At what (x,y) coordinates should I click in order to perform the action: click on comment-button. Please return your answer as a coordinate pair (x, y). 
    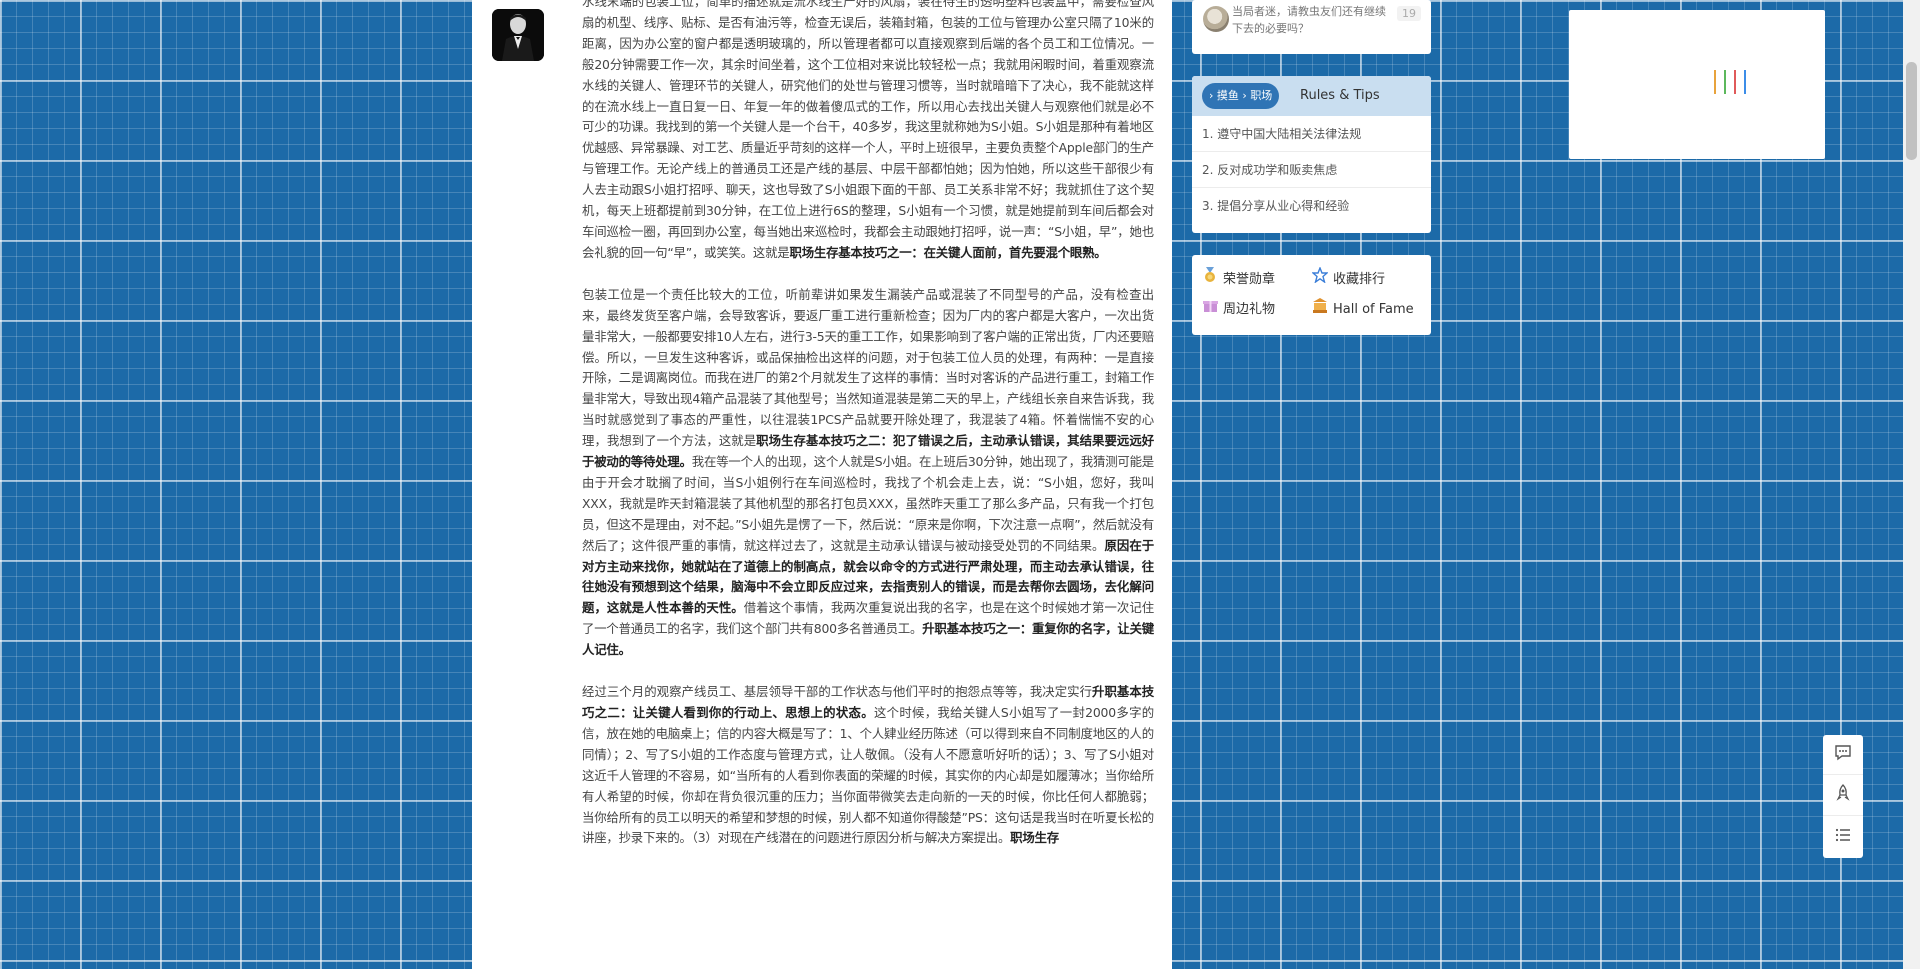
    Looking at the image, I should click on (1843, 755).